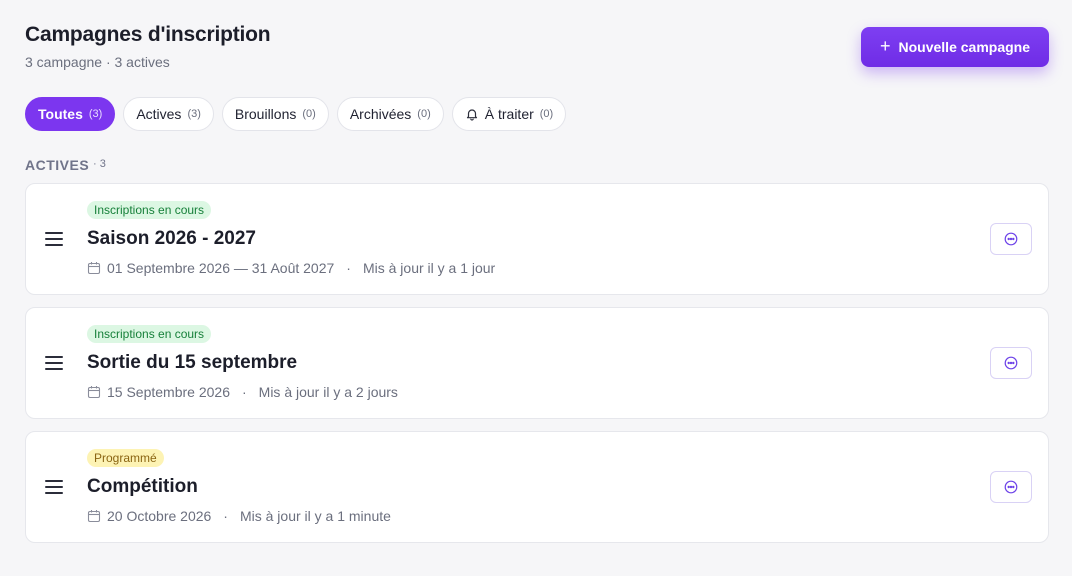  I want to click on filter-drafts: Brouillons (0), so click(275, 114).